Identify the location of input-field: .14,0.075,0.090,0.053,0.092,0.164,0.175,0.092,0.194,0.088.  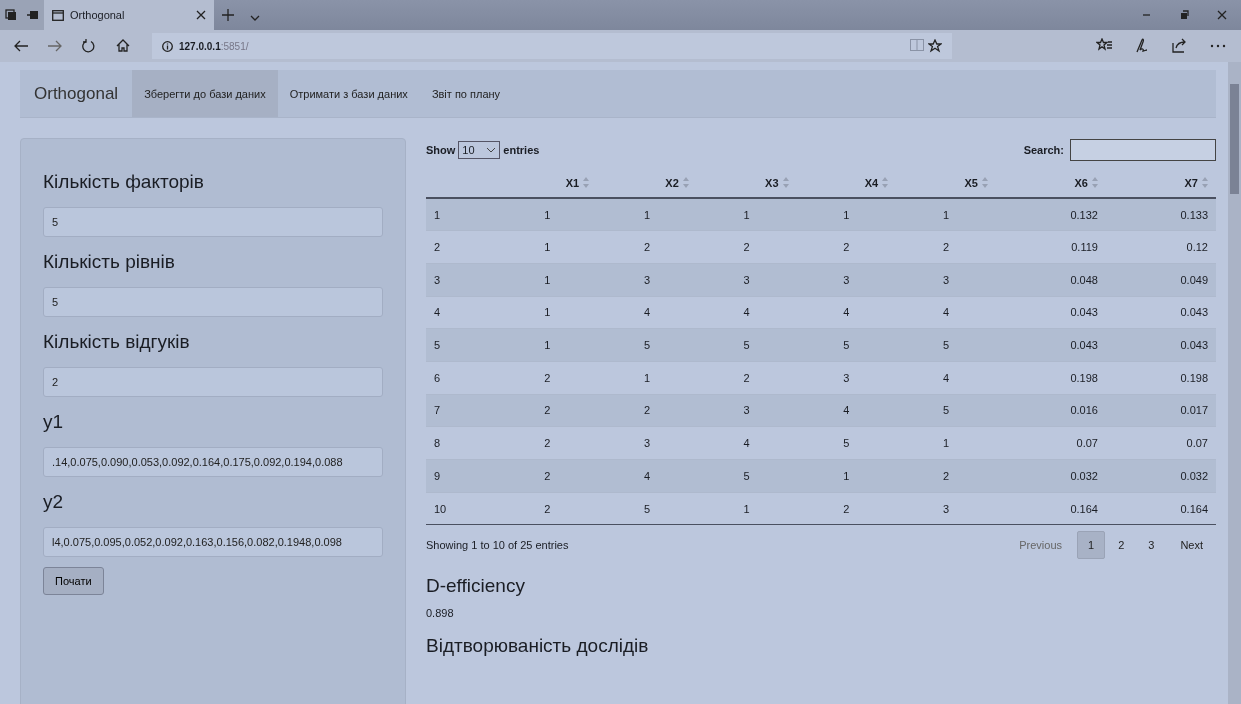
(213, 462).